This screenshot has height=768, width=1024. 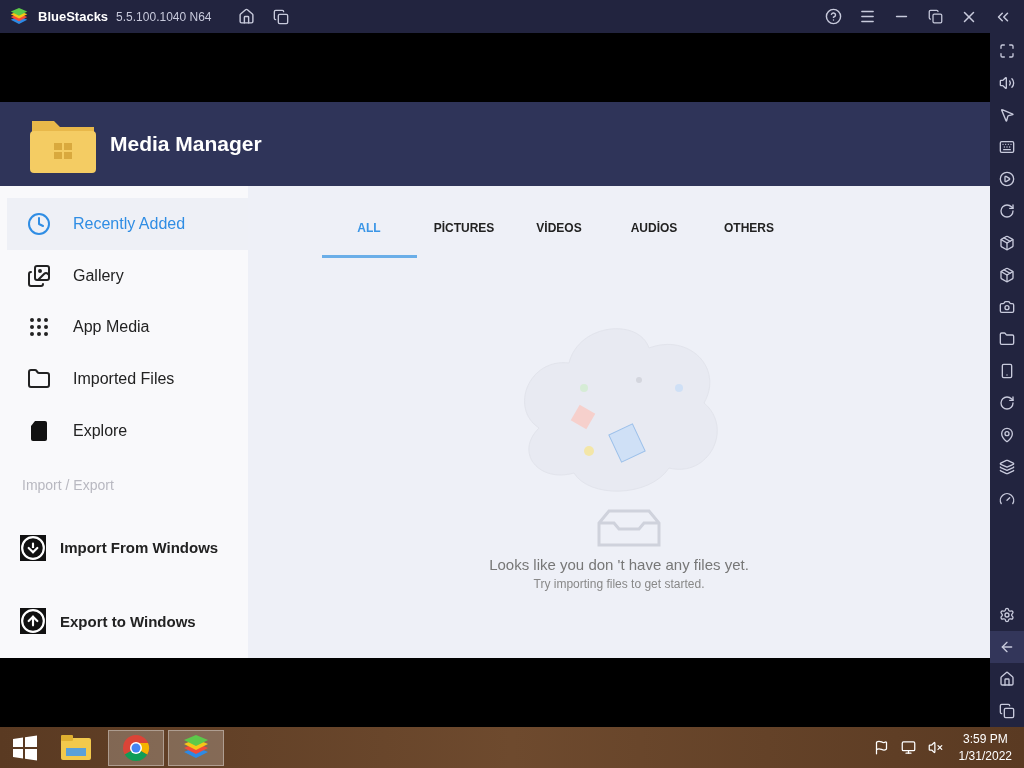 I want to click on keyboard-icon, so click(x=1007, y=147).